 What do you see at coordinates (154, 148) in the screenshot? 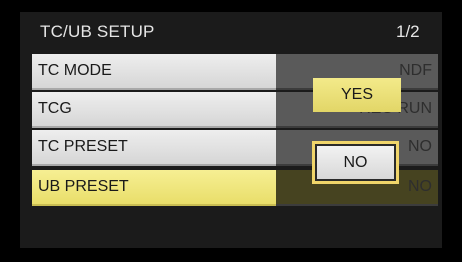
I see `menu-item-label-cell: TC PRESET` at bounding box center [154, 148].